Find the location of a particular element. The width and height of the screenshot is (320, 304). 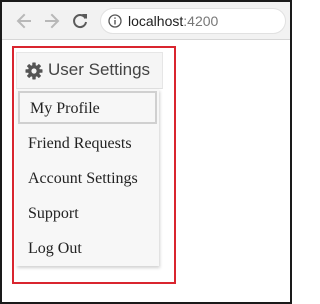

url-port: :4200 is located at coordinates (201, 21).